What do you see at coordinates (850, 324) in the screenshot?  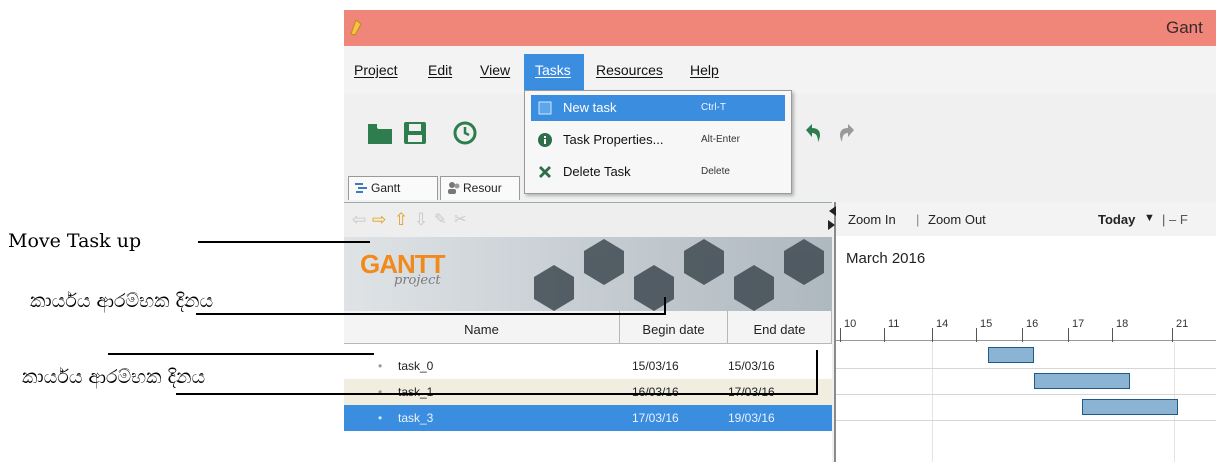 I see `day-label: 10` at bounding box center [850, 324].